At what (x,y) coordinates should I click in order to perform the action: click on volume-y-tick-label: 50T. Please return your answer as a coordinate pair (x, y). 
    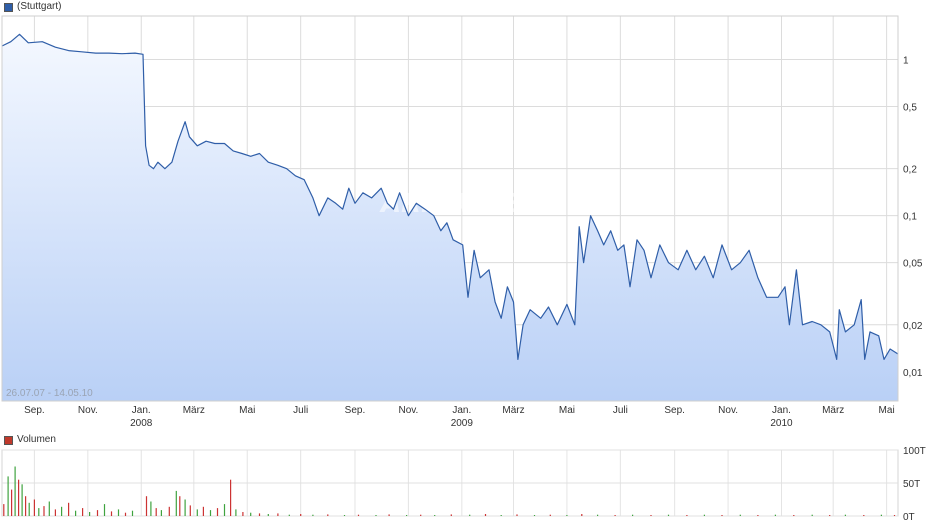
    Looking at the image, I should click on (911, 484).